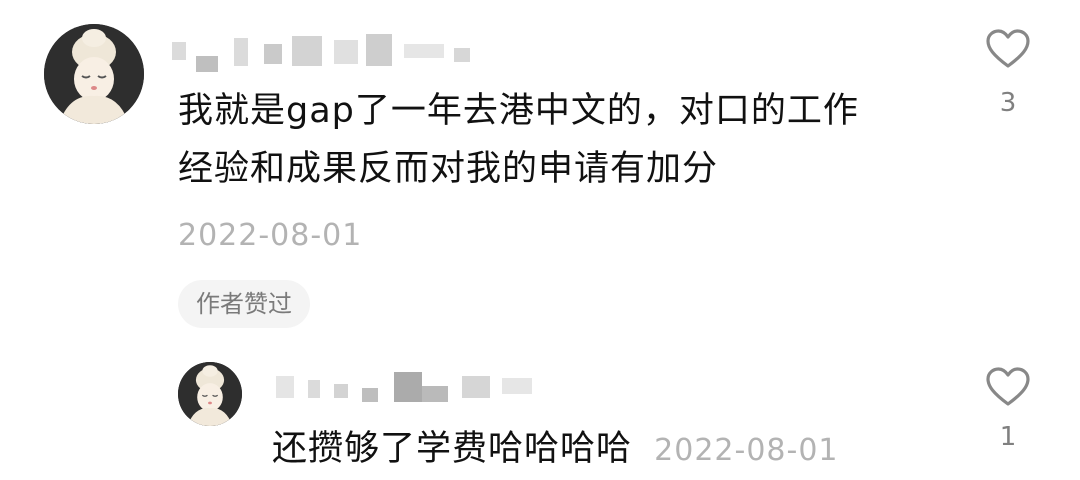  Describe the element at coordinates (1008, 409) in the screenshot. I see `like-button: 1` at that location.